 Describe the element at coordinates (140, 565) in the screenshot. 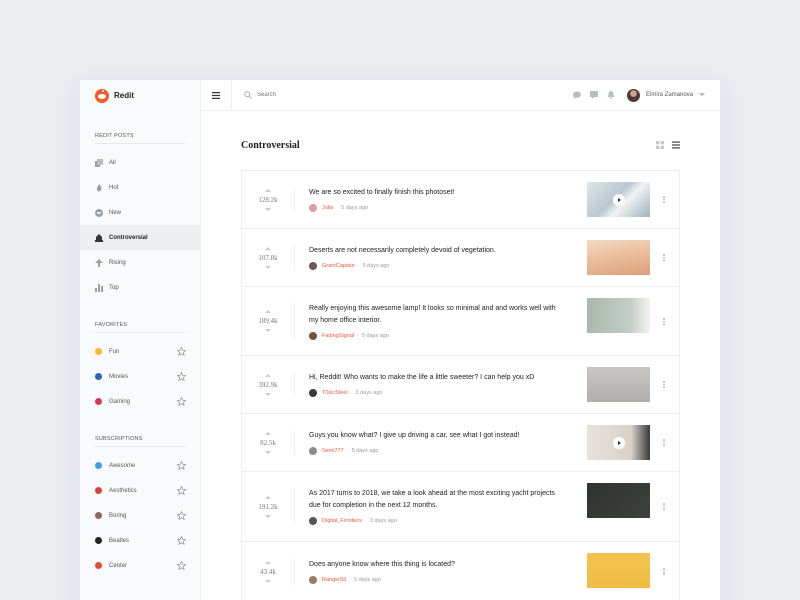

I see `sidebar-item-center: Center` at that location.